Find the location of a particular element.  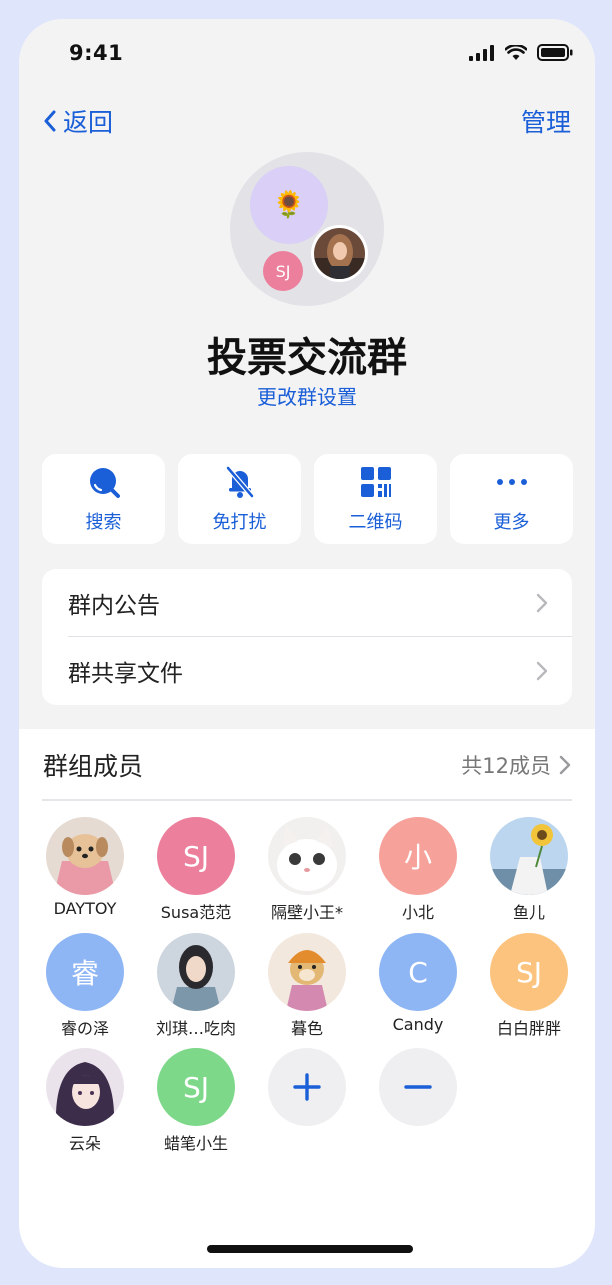

members-count: 共12成员 is located at coordinates (506, 766).